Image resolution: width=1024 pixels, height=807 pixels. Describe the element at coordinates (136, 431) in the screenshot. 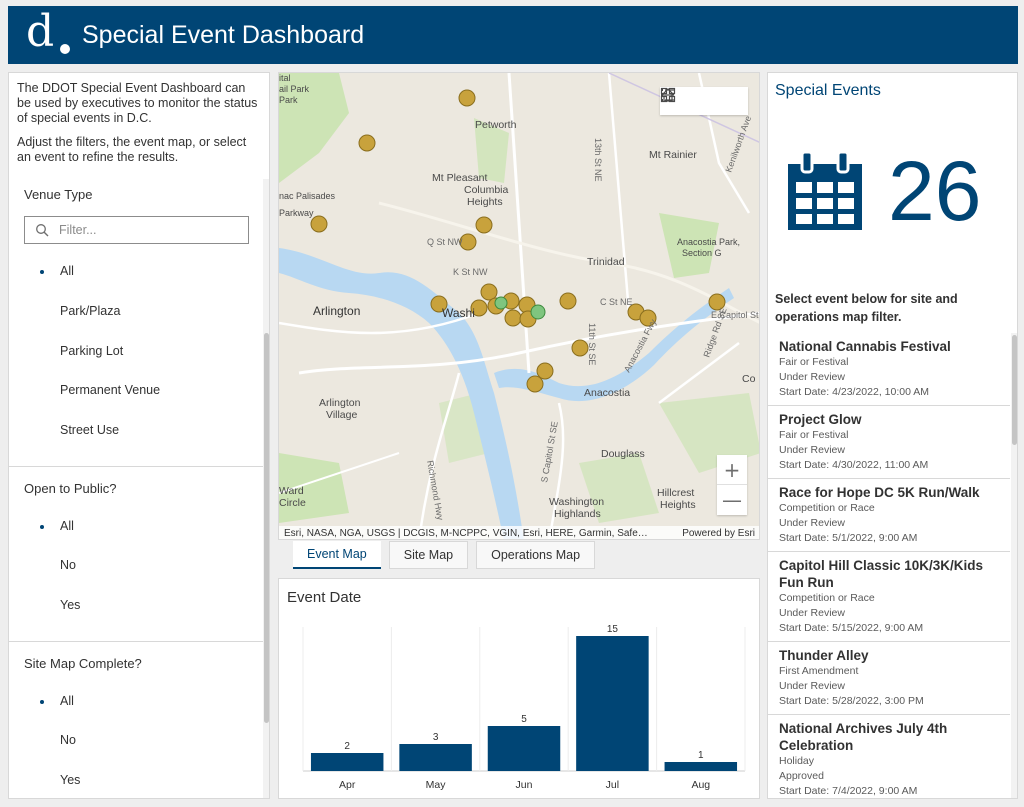

I see `venue-option-street-use: Street Use` at that location.